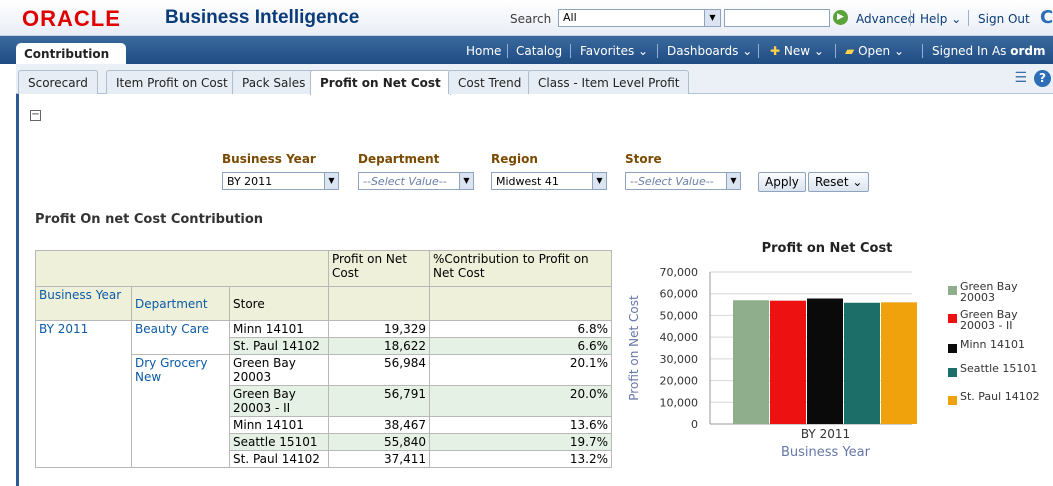  Describe the element at coordinates (527, 181) in the screenshot. I see `region-value: Midwest 41` at that location.